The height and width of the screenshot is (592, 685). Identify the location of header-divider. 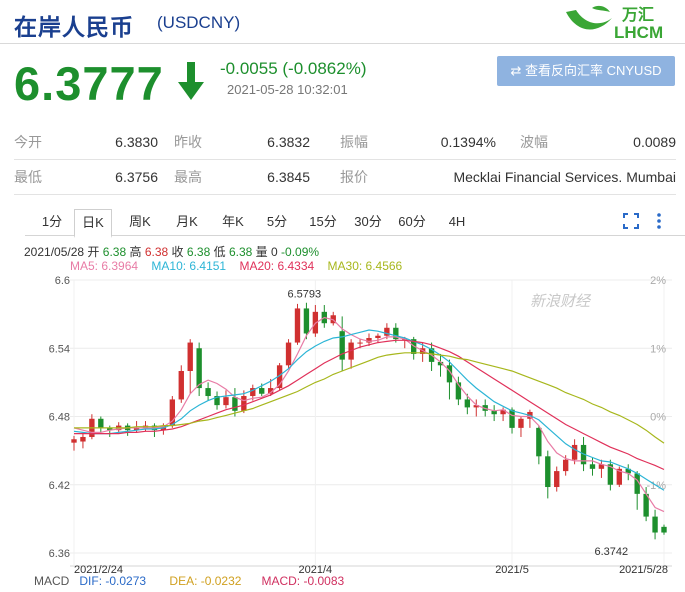
(342, 43).